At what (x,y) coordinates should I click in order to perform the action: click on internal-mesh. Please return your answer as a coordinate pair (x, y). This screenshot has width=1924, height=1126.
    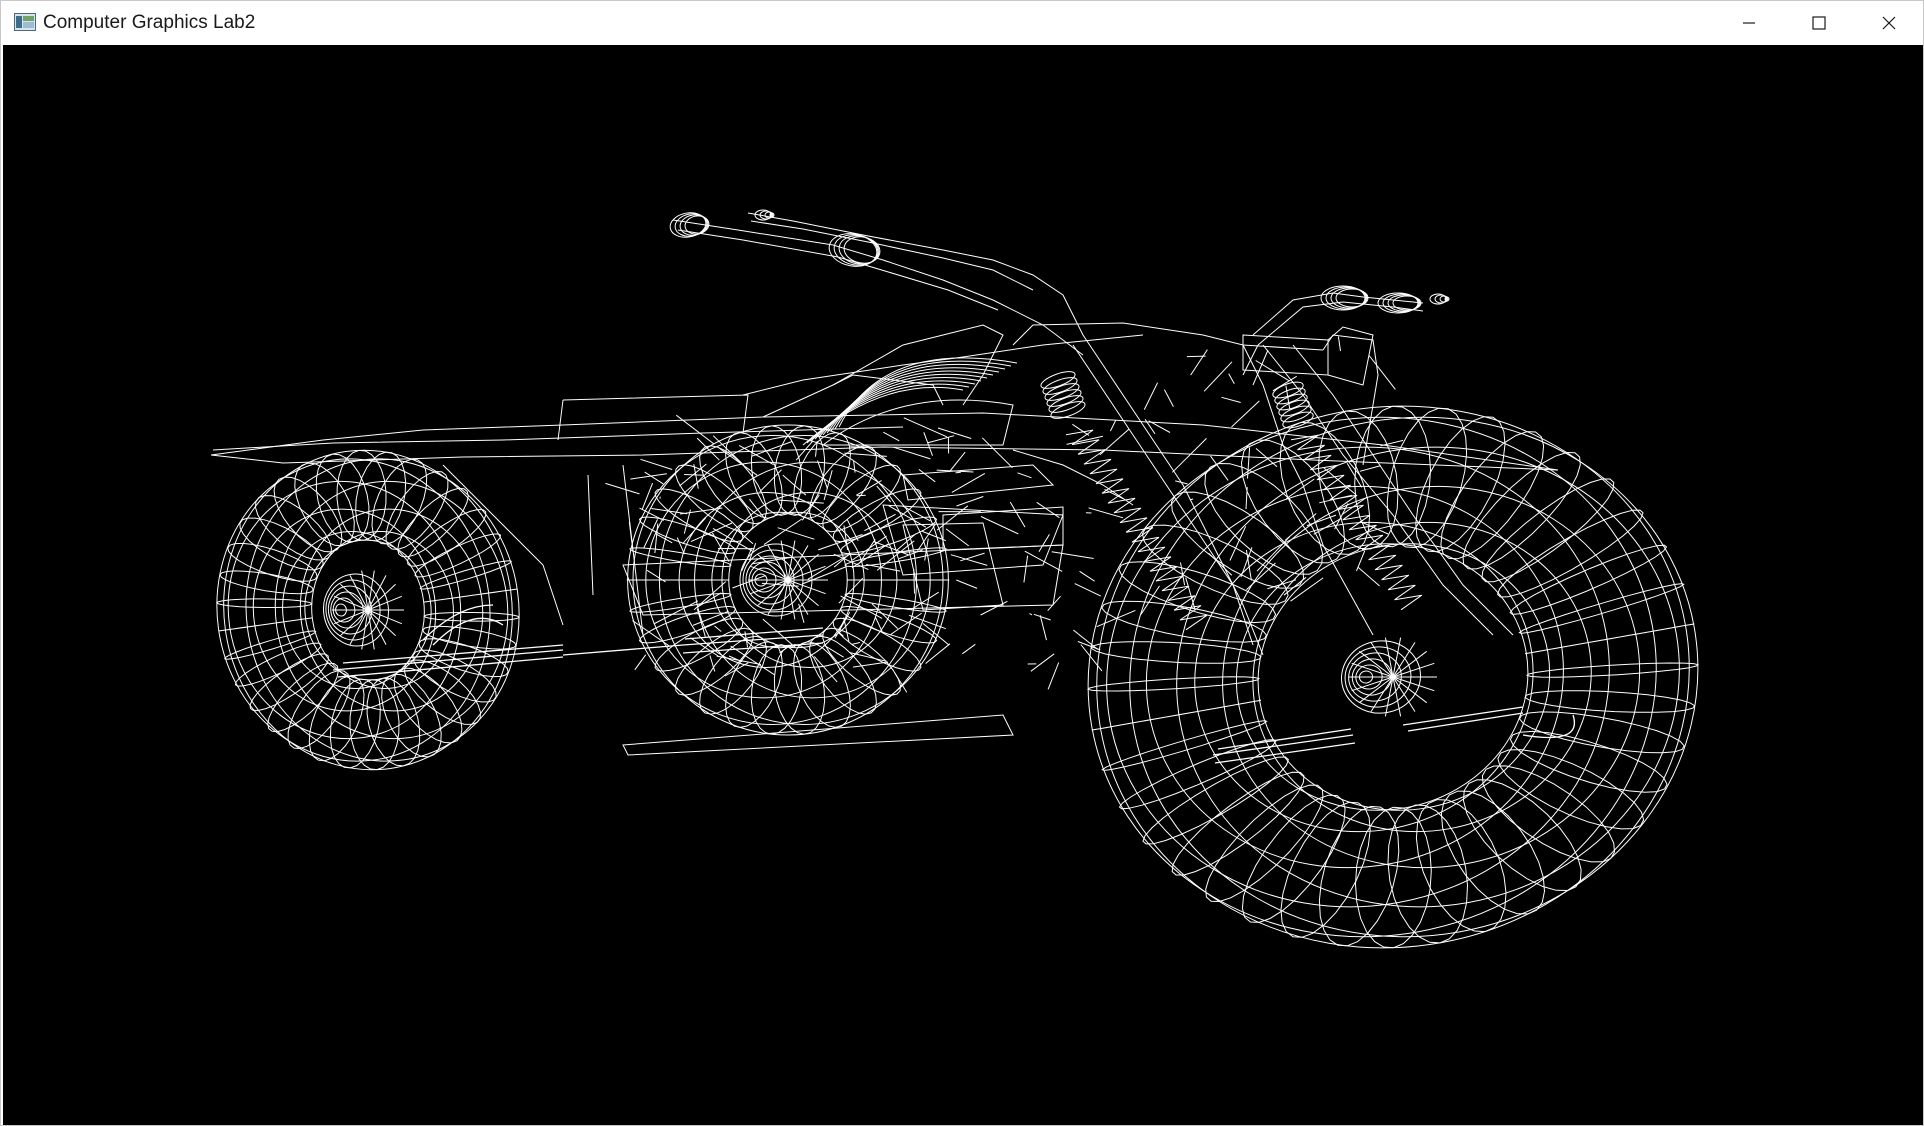
    Looking at the image, I should click on (1004, 514).